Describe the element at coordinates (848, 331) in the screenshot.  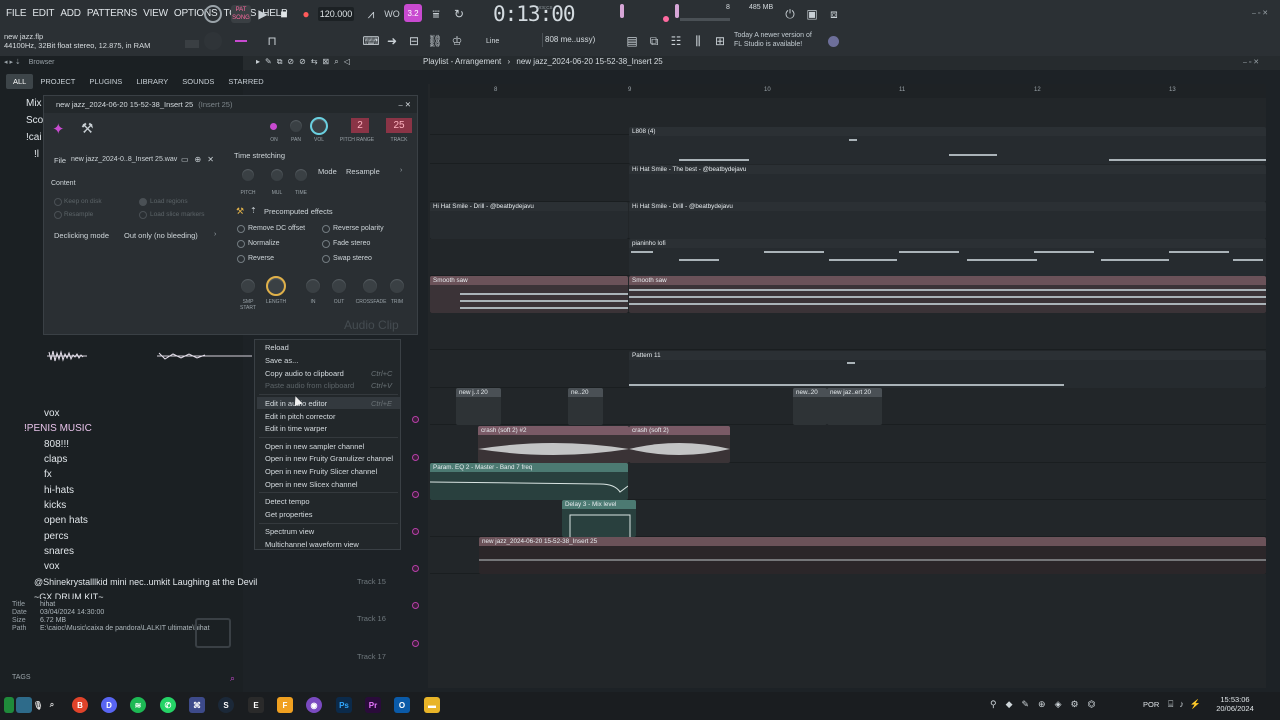
I see `track-row` at that location.